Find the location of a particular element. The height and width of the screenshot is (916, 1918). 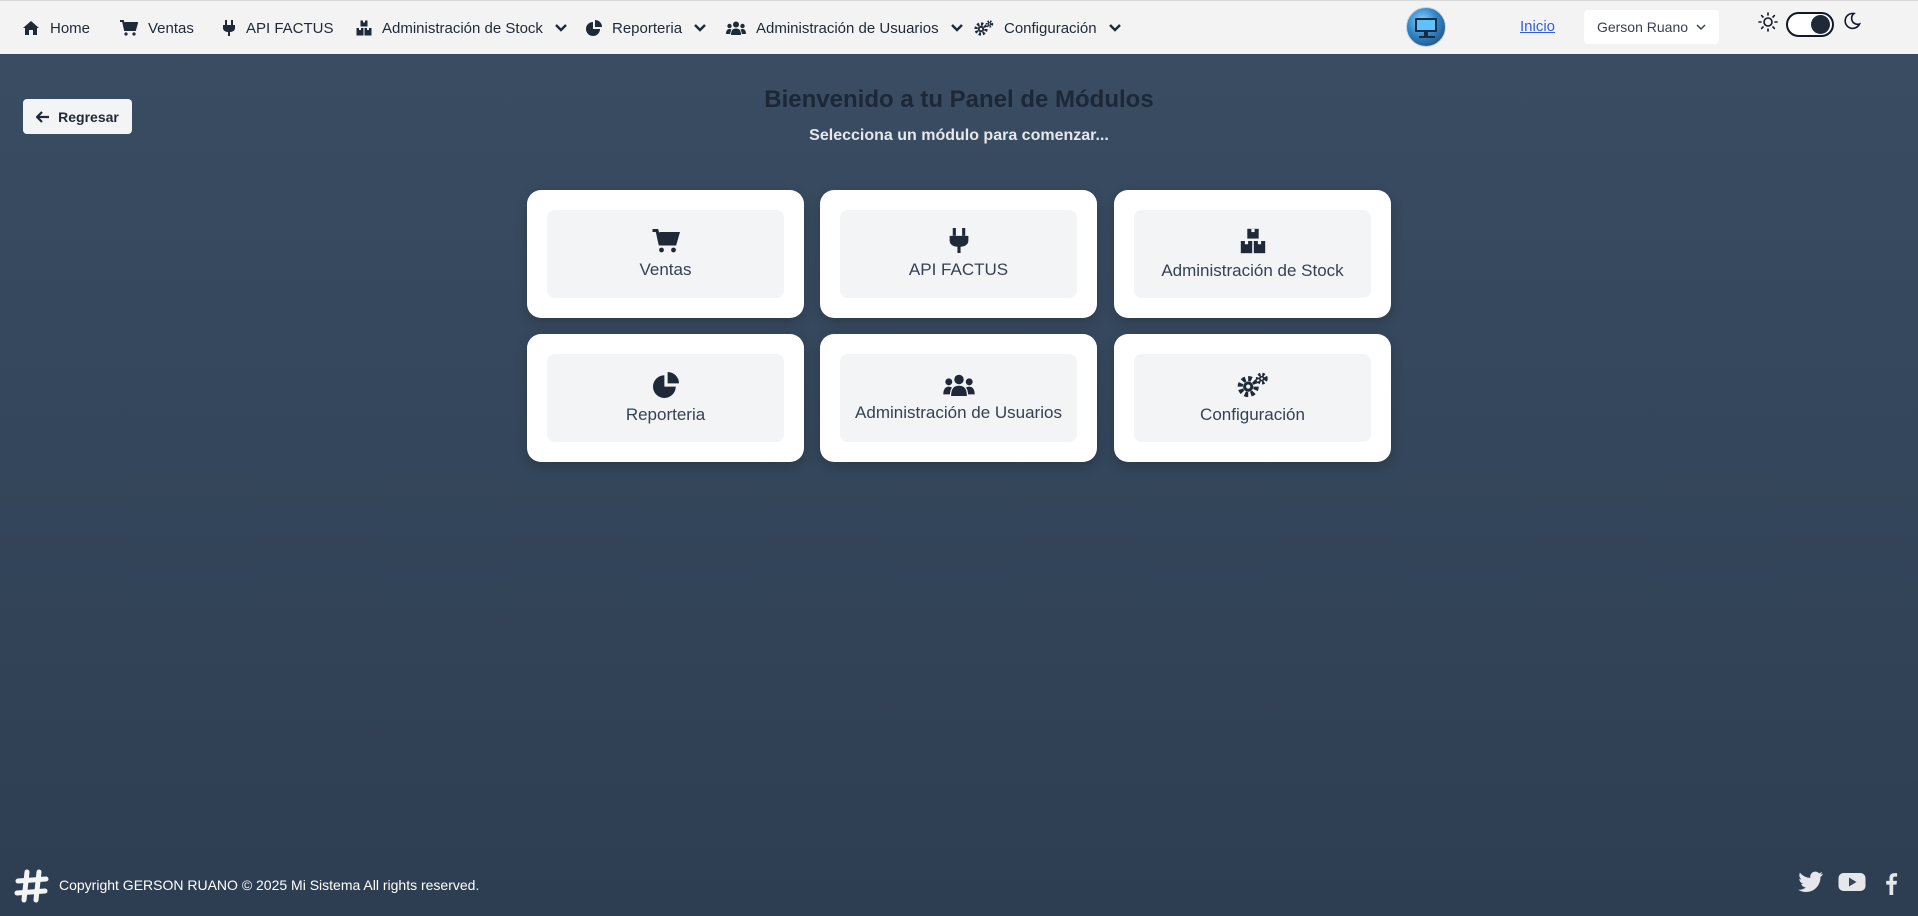

nav-label-stock: Administración de Stock is located at coordinates (462, 28).